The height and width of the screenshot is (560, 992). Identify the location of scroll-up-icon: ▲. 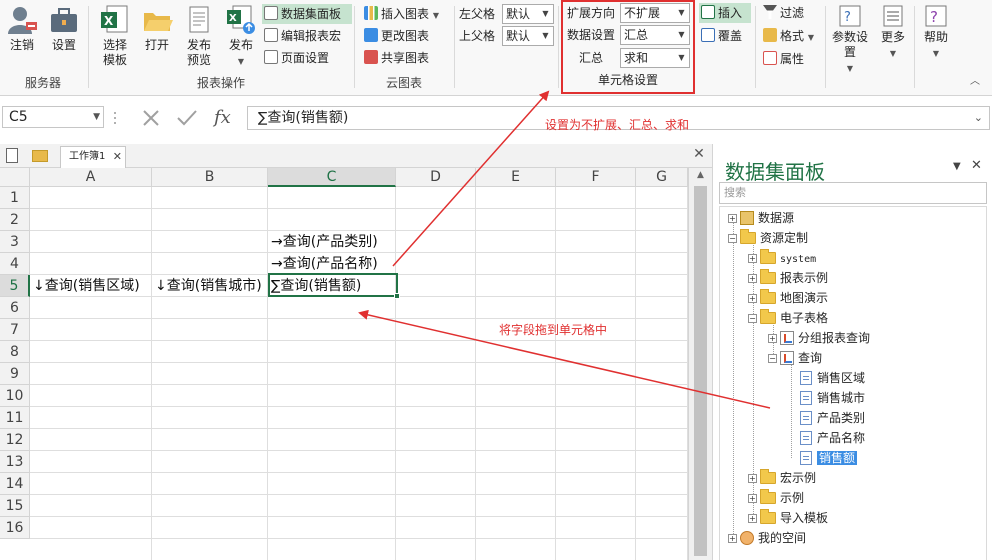
(700, 175).